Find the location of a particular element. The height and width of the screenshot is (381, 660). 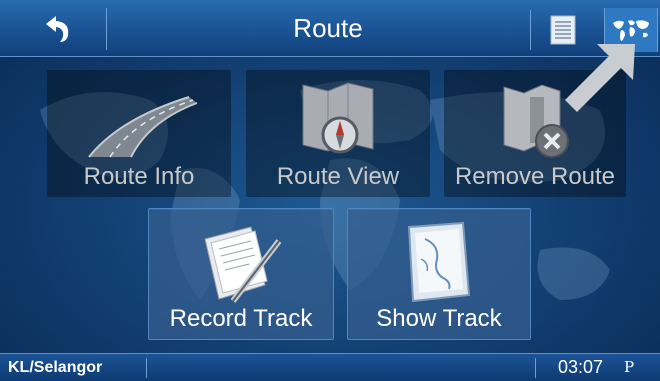

route-info-label: Route Info is located at coordinates (139, 176).